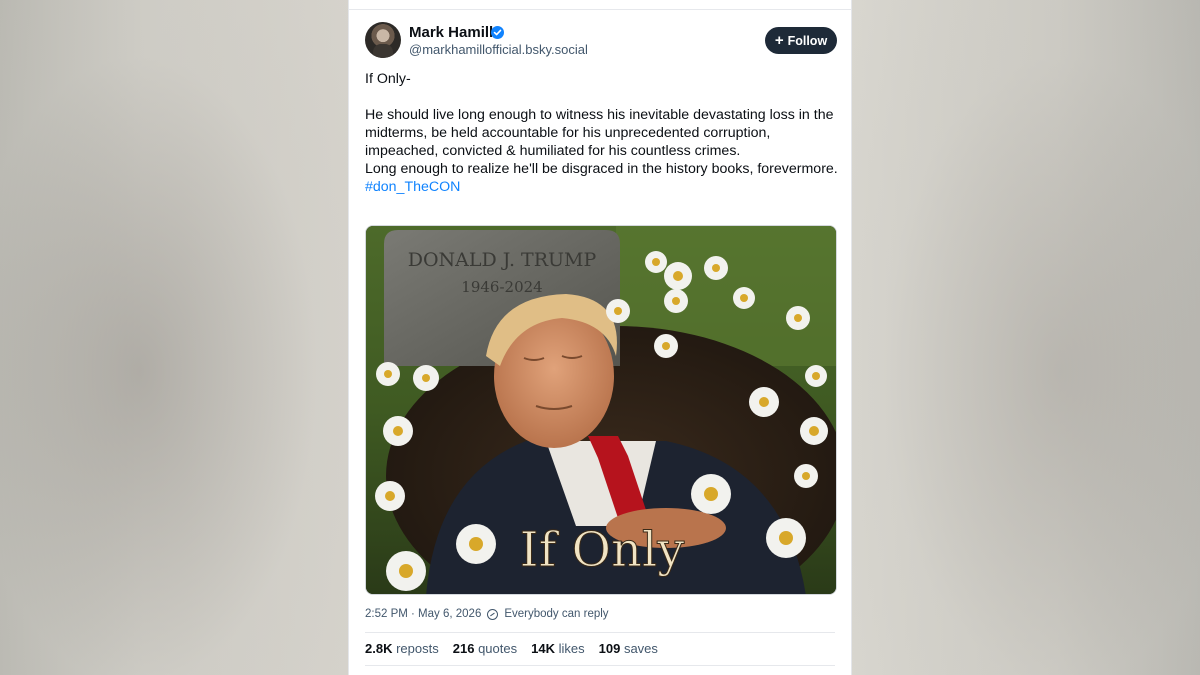  Describe the element at coordinates (779, 40) in the screenshot. I see `plus-icon: +` at that location.